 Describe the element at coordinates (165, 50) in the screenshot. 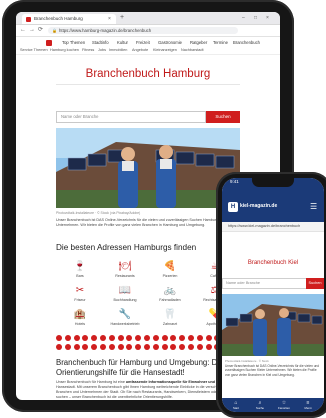

I see `subnav-item: Kleinanzeigen` at that location.